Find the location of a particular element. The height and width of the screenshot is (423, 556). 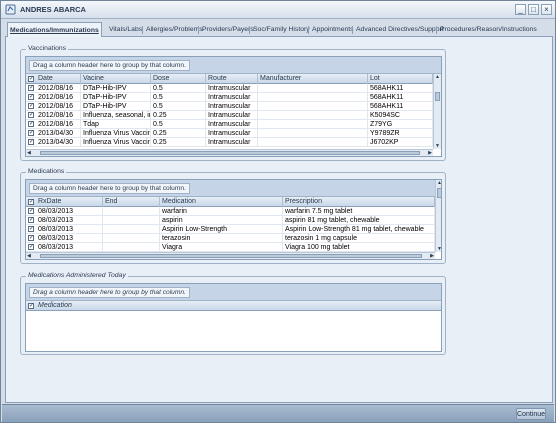

medications-hscroll-thumb is located at coordinates (231, 256).